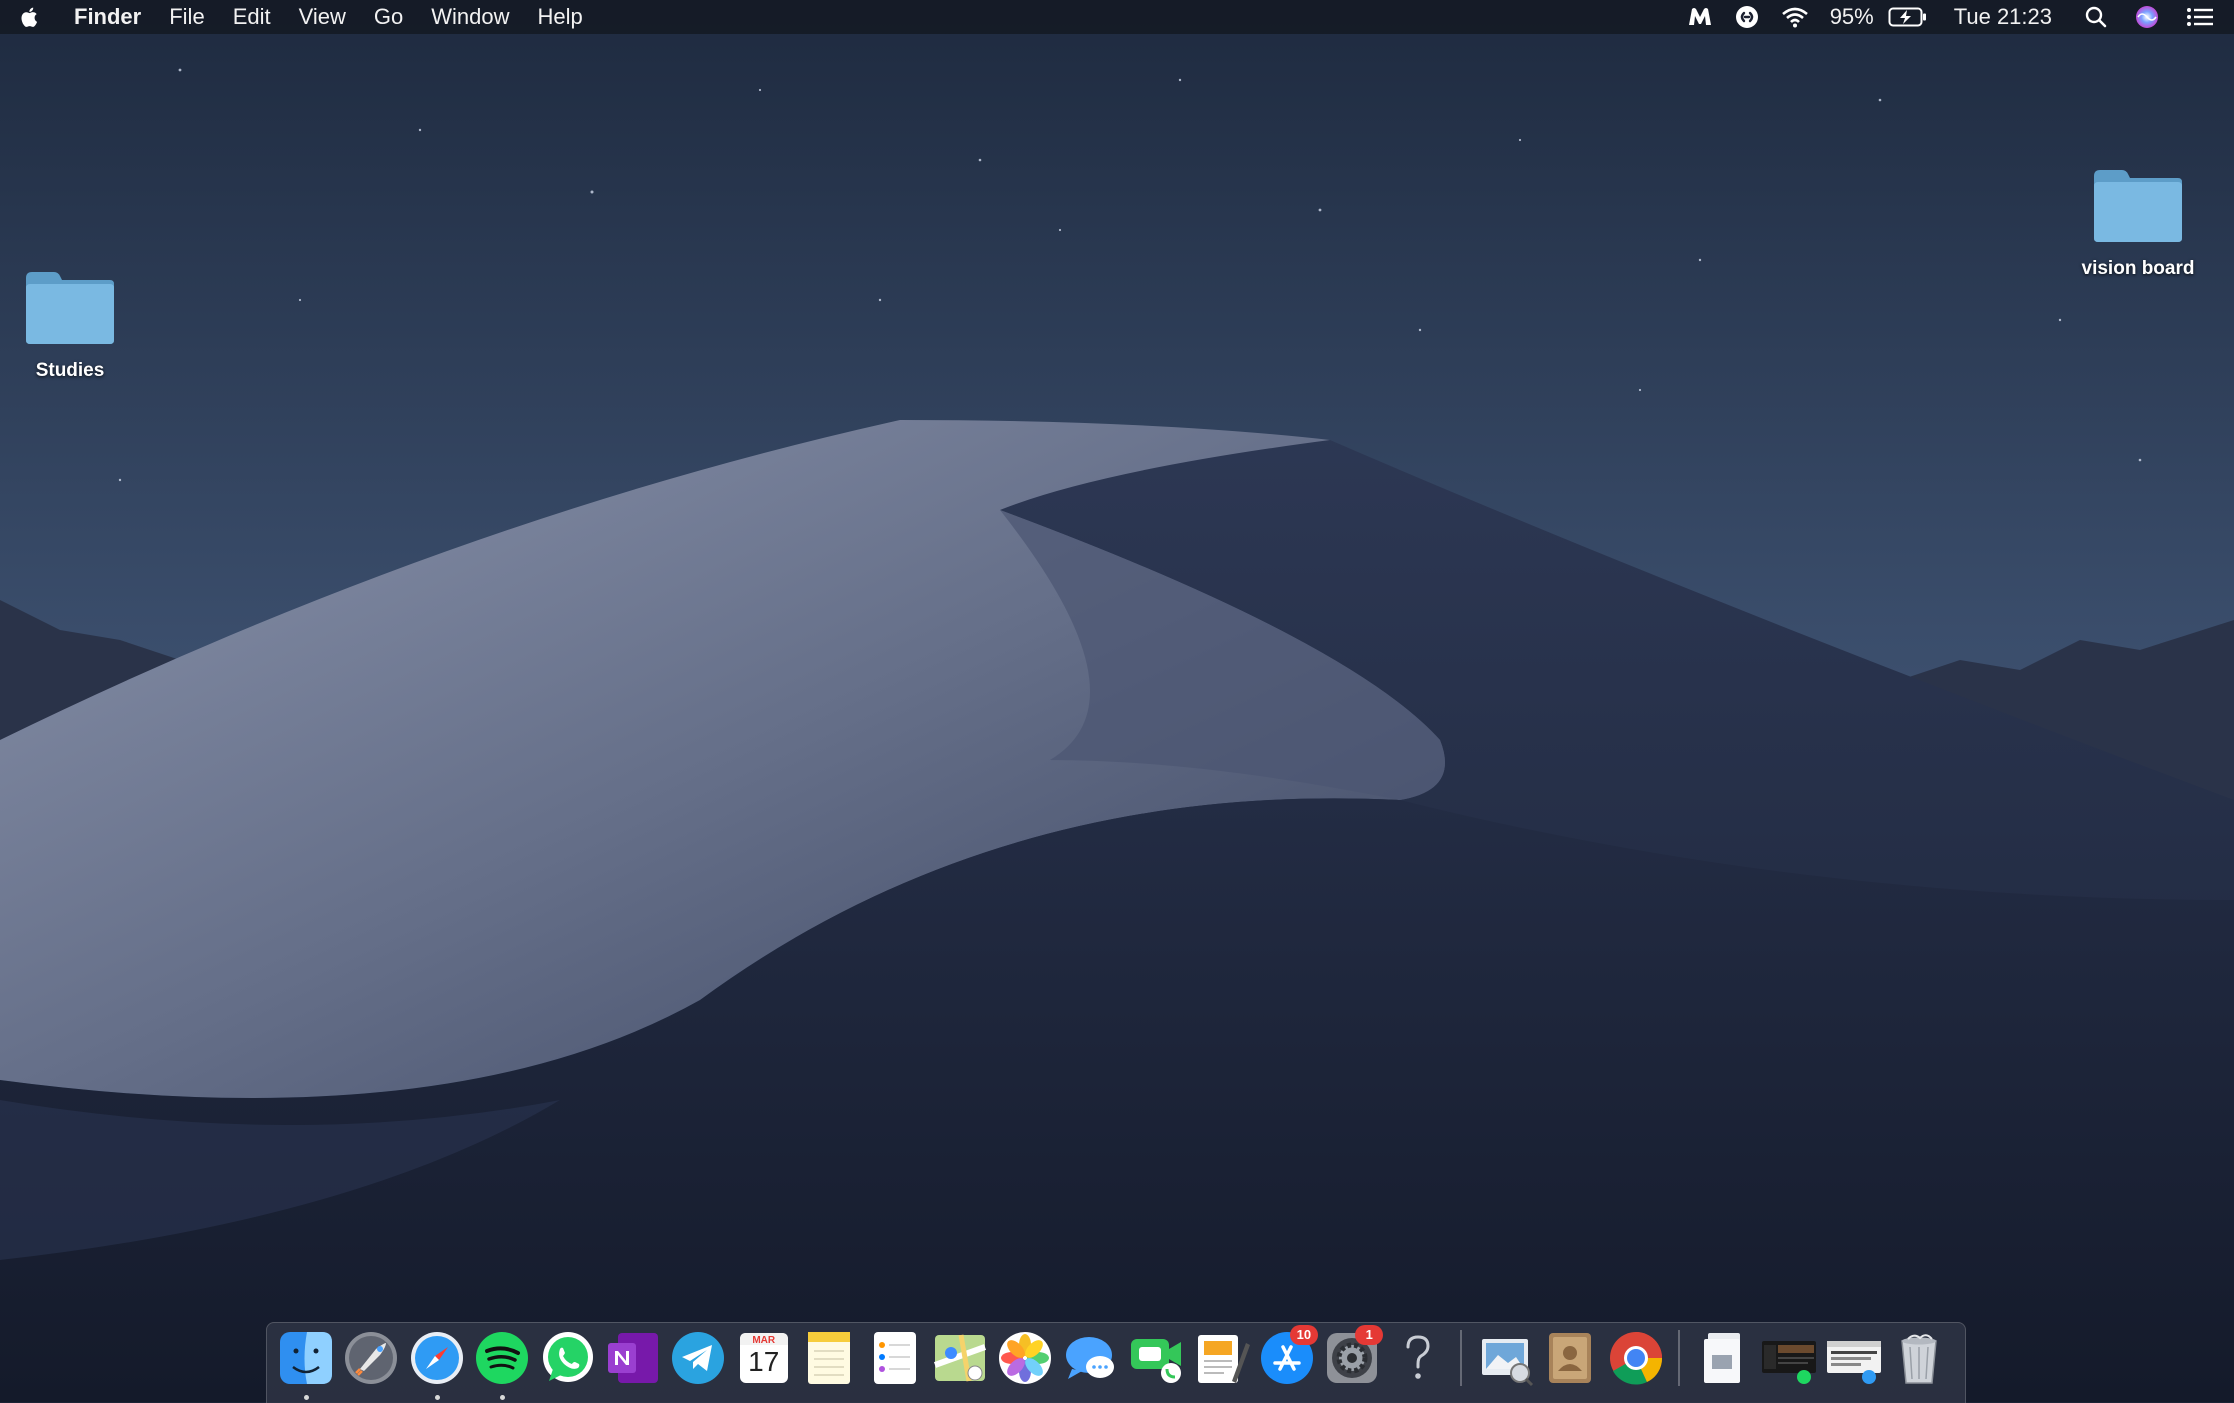 This screenshot has height=1403, width=2234. I want to click on menu-help: Help, so click(560, 17).